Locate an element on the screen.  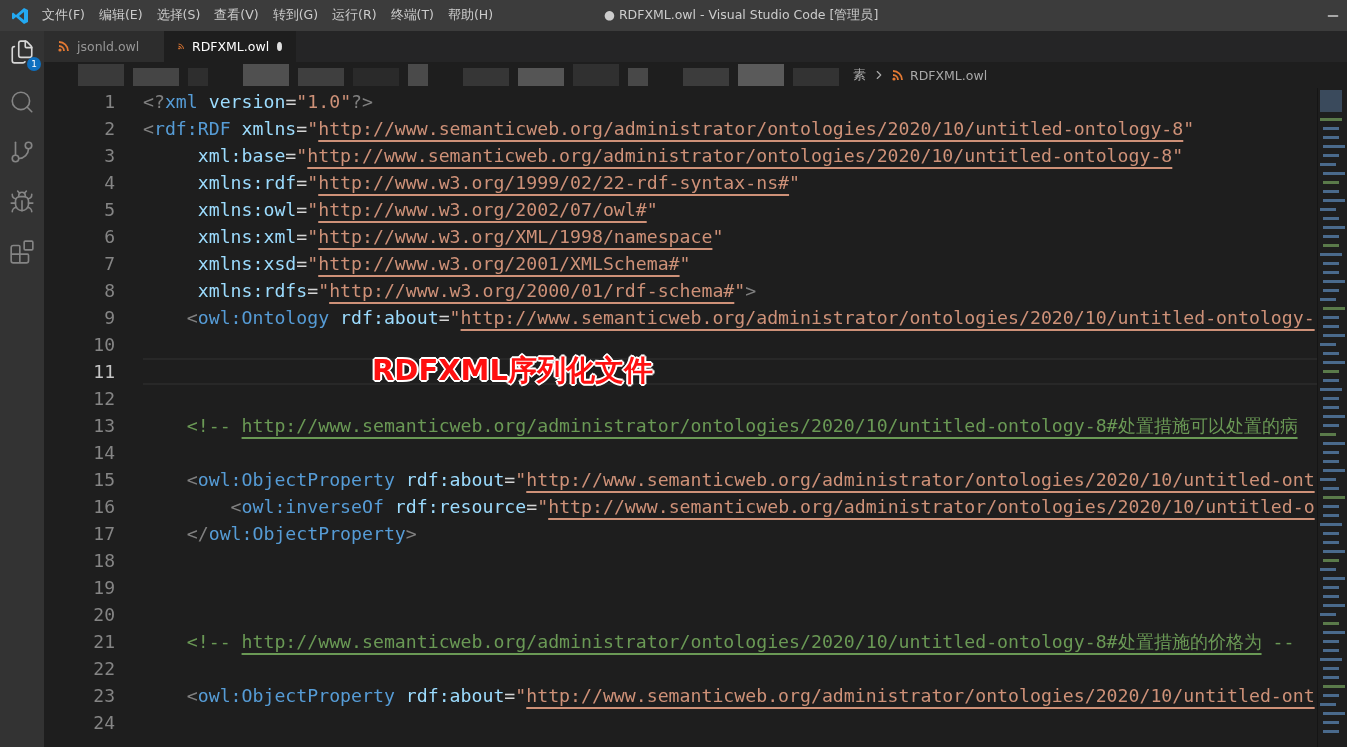
line-number: 4 is located at coordinates (109, 182).